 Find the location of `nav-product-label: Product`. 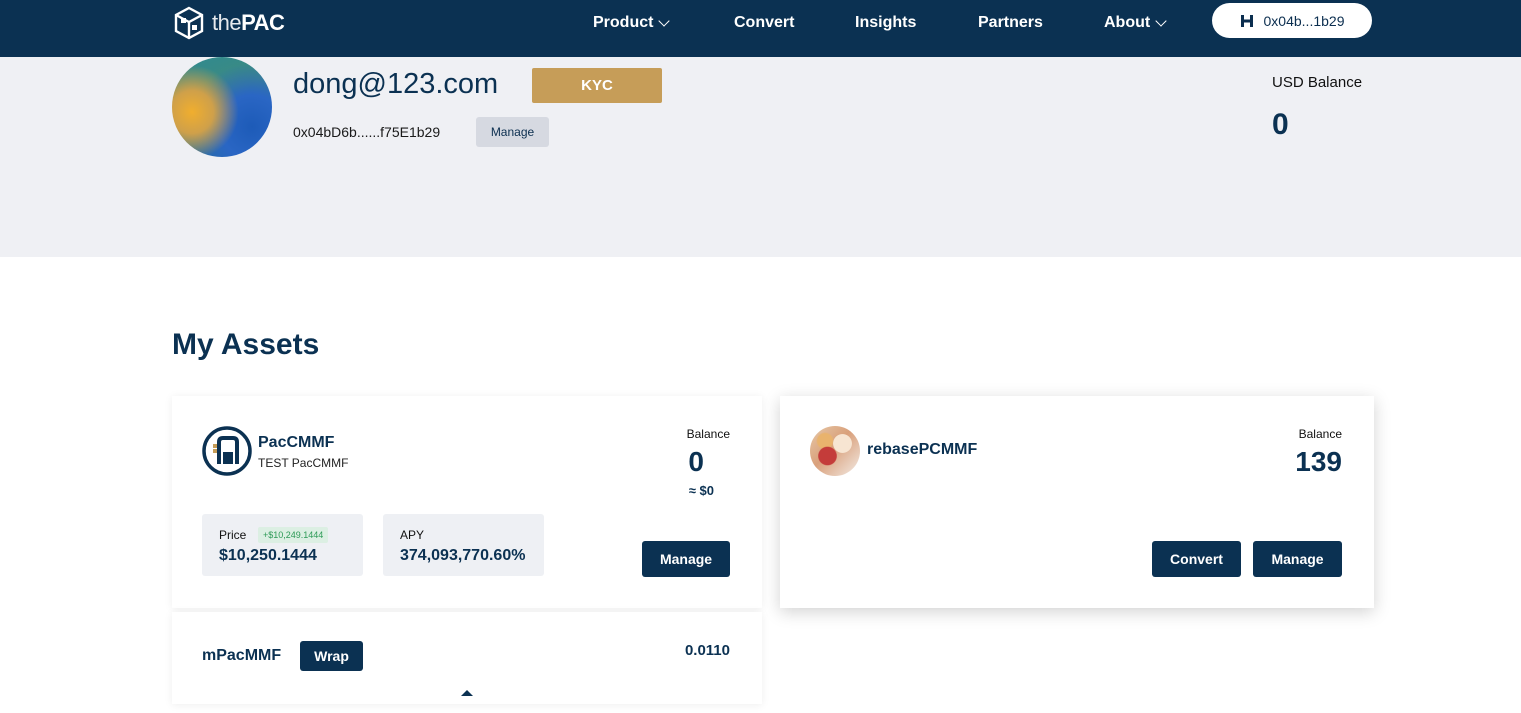

nav-product-label: Product is located at coordinates (623, 22).